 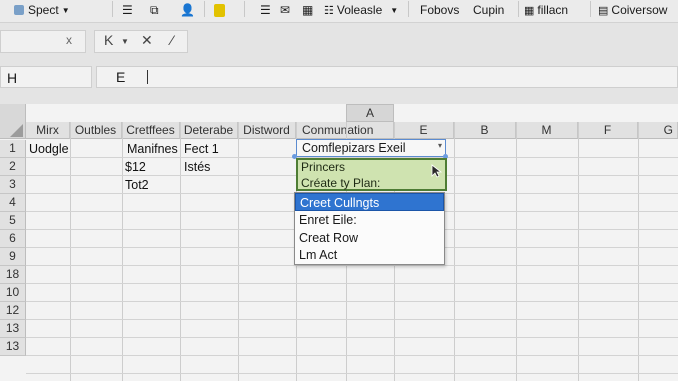 I want to click on ribbon-fillacn-button: ▦ fillacn, so click(x=546, y=10).